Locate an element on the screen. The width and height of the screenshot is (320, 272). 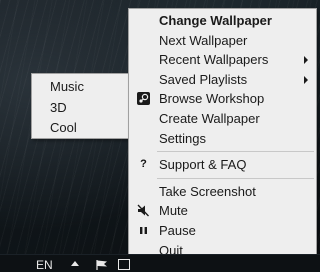
menu-item-label: Pause is located at coordinates (177, 230).